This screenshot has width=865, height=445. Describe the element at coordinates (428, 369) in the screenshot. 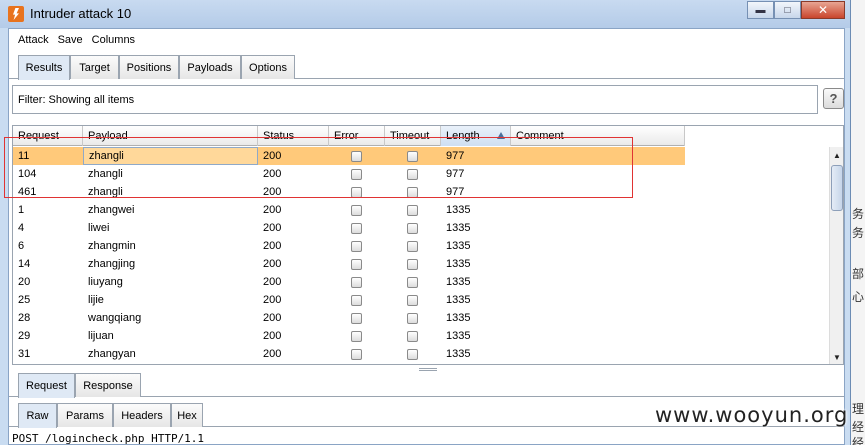

I see `splitter-grip-icon` at that location.